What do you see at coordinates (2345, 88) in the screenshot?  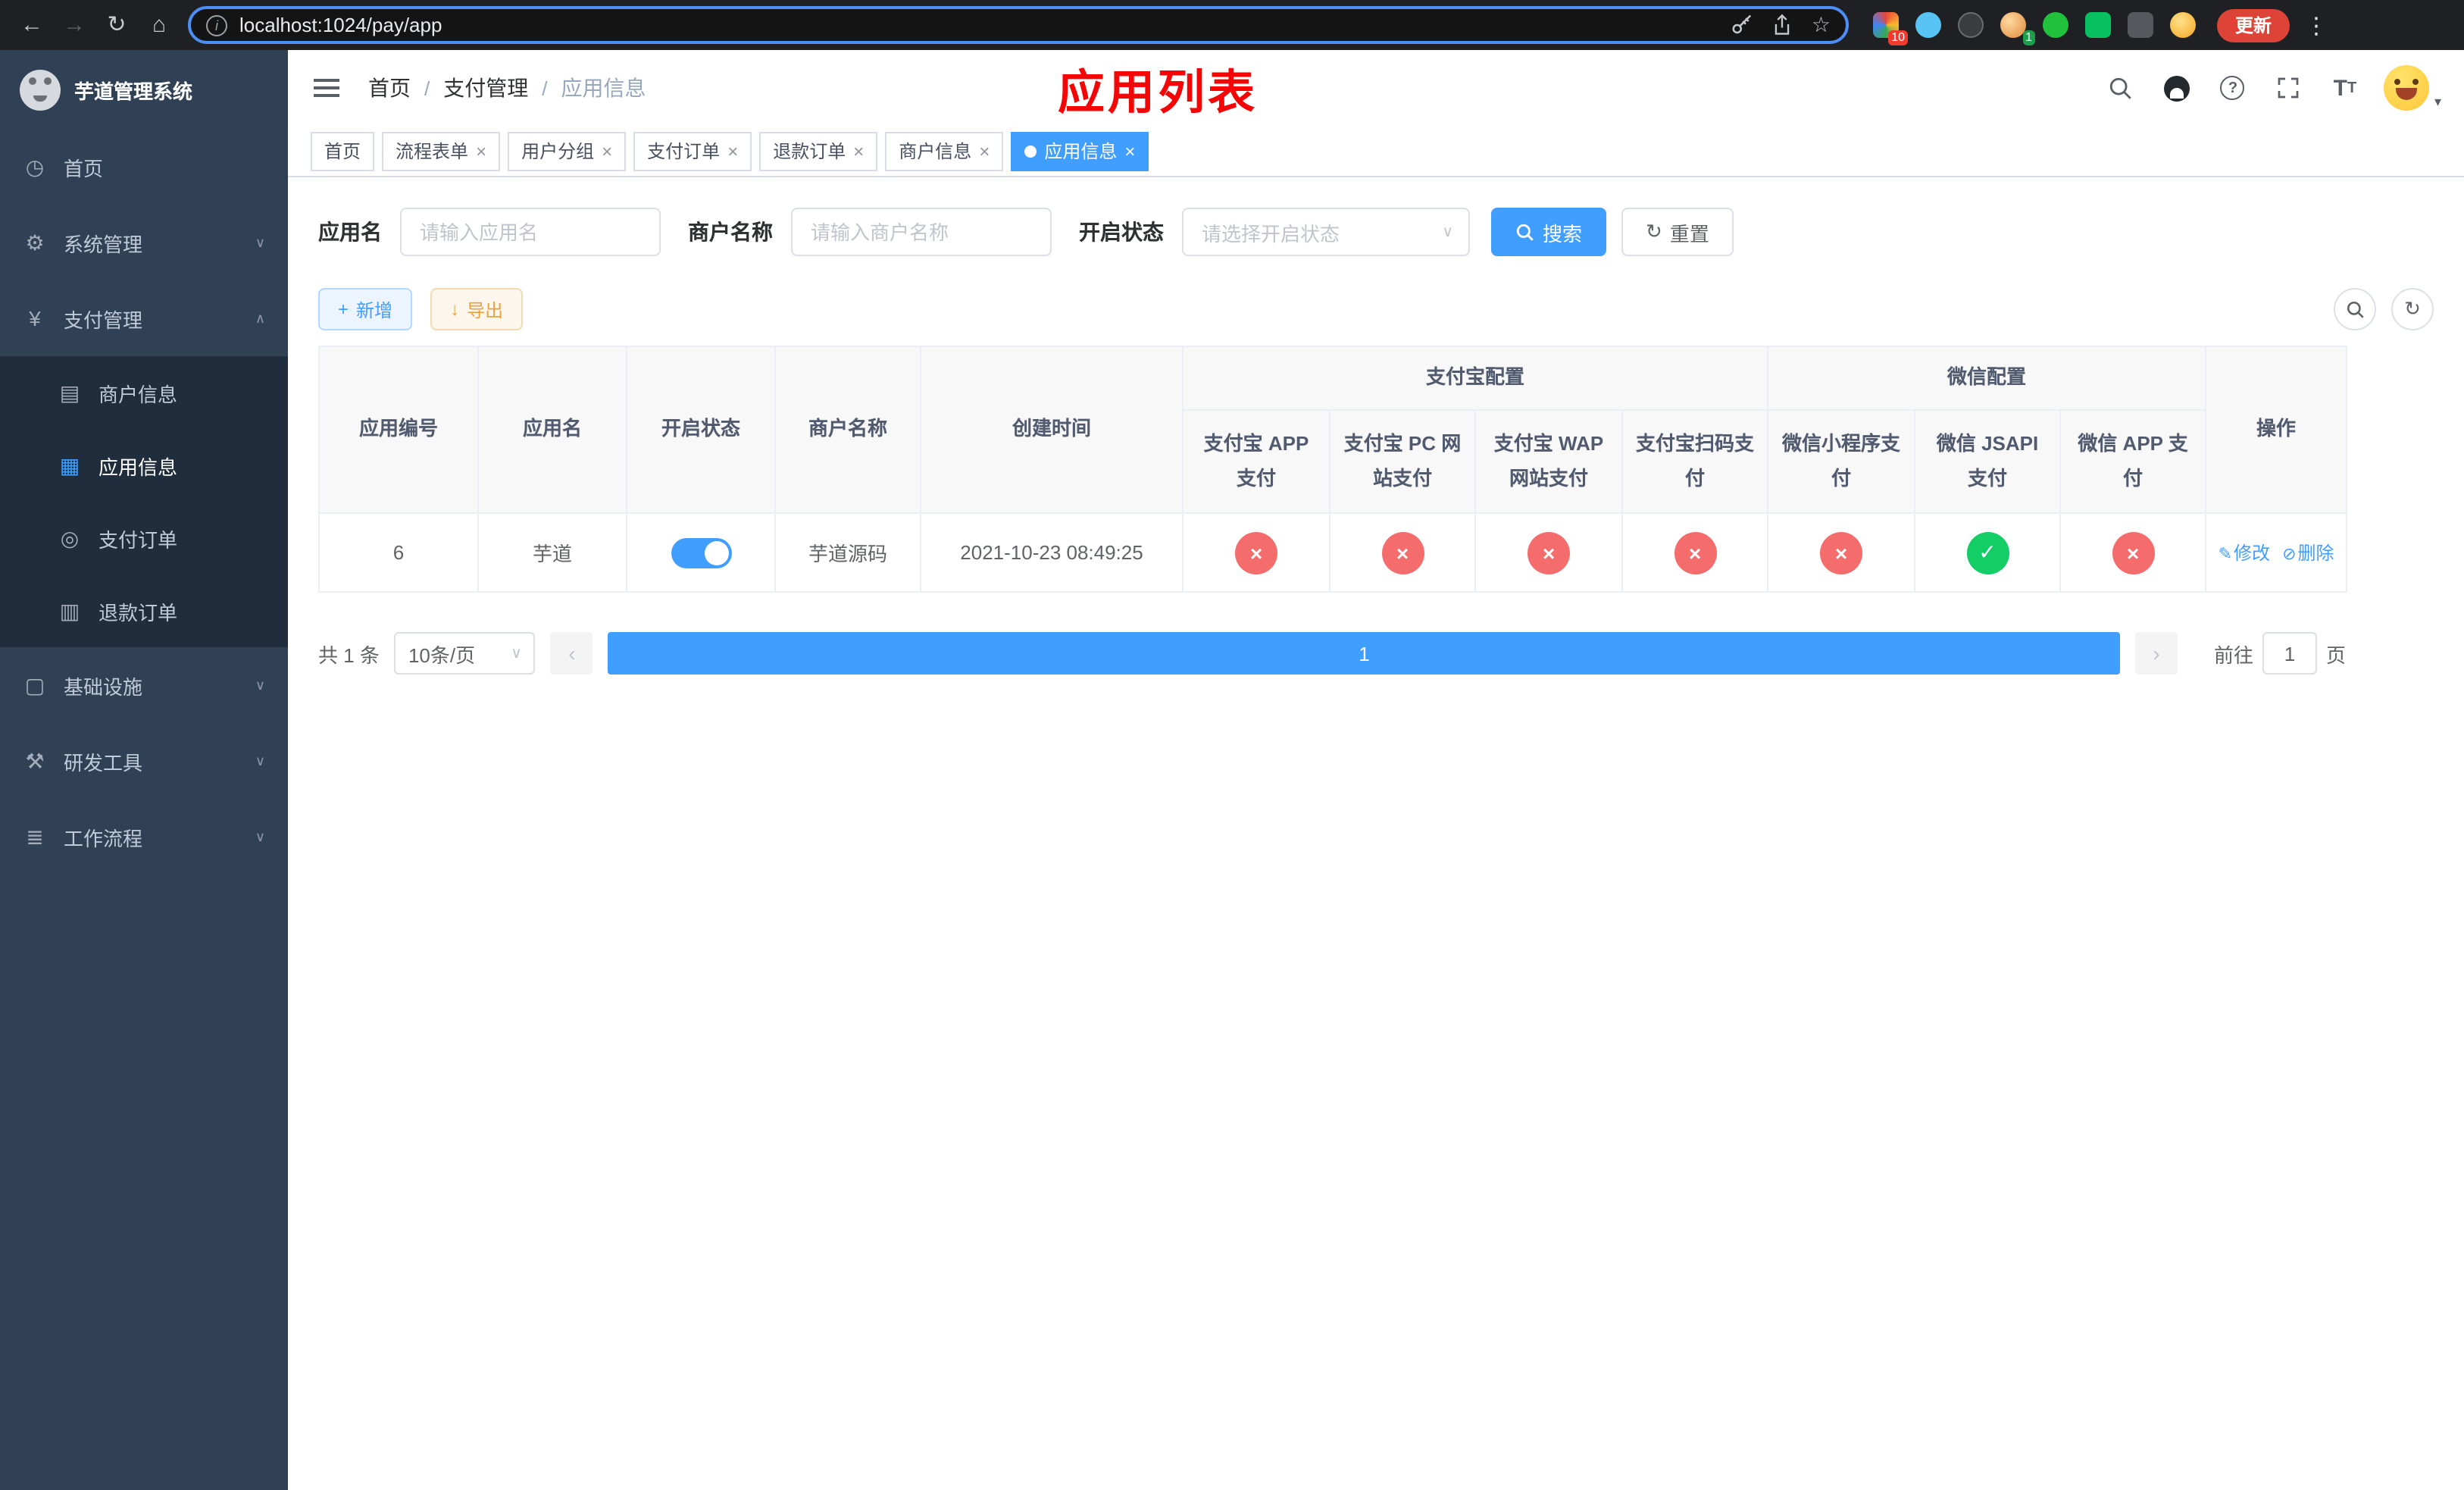 I see `font-size-icon: TT` at bounding box center [2345, 88].